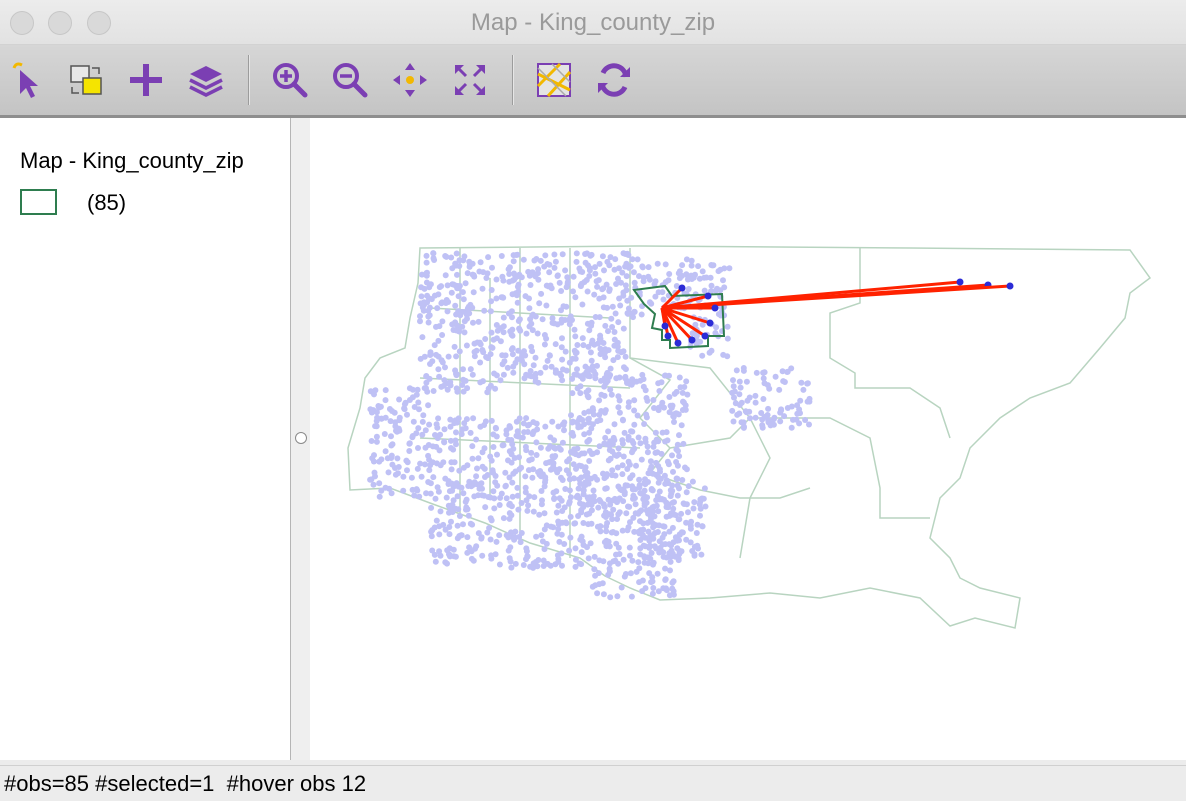 This screenshot has height=801, width=1186. What do you see at coordinates (470, 80) in the screenshot?
I see `full-extent-button` at bounding box center [470, 80].